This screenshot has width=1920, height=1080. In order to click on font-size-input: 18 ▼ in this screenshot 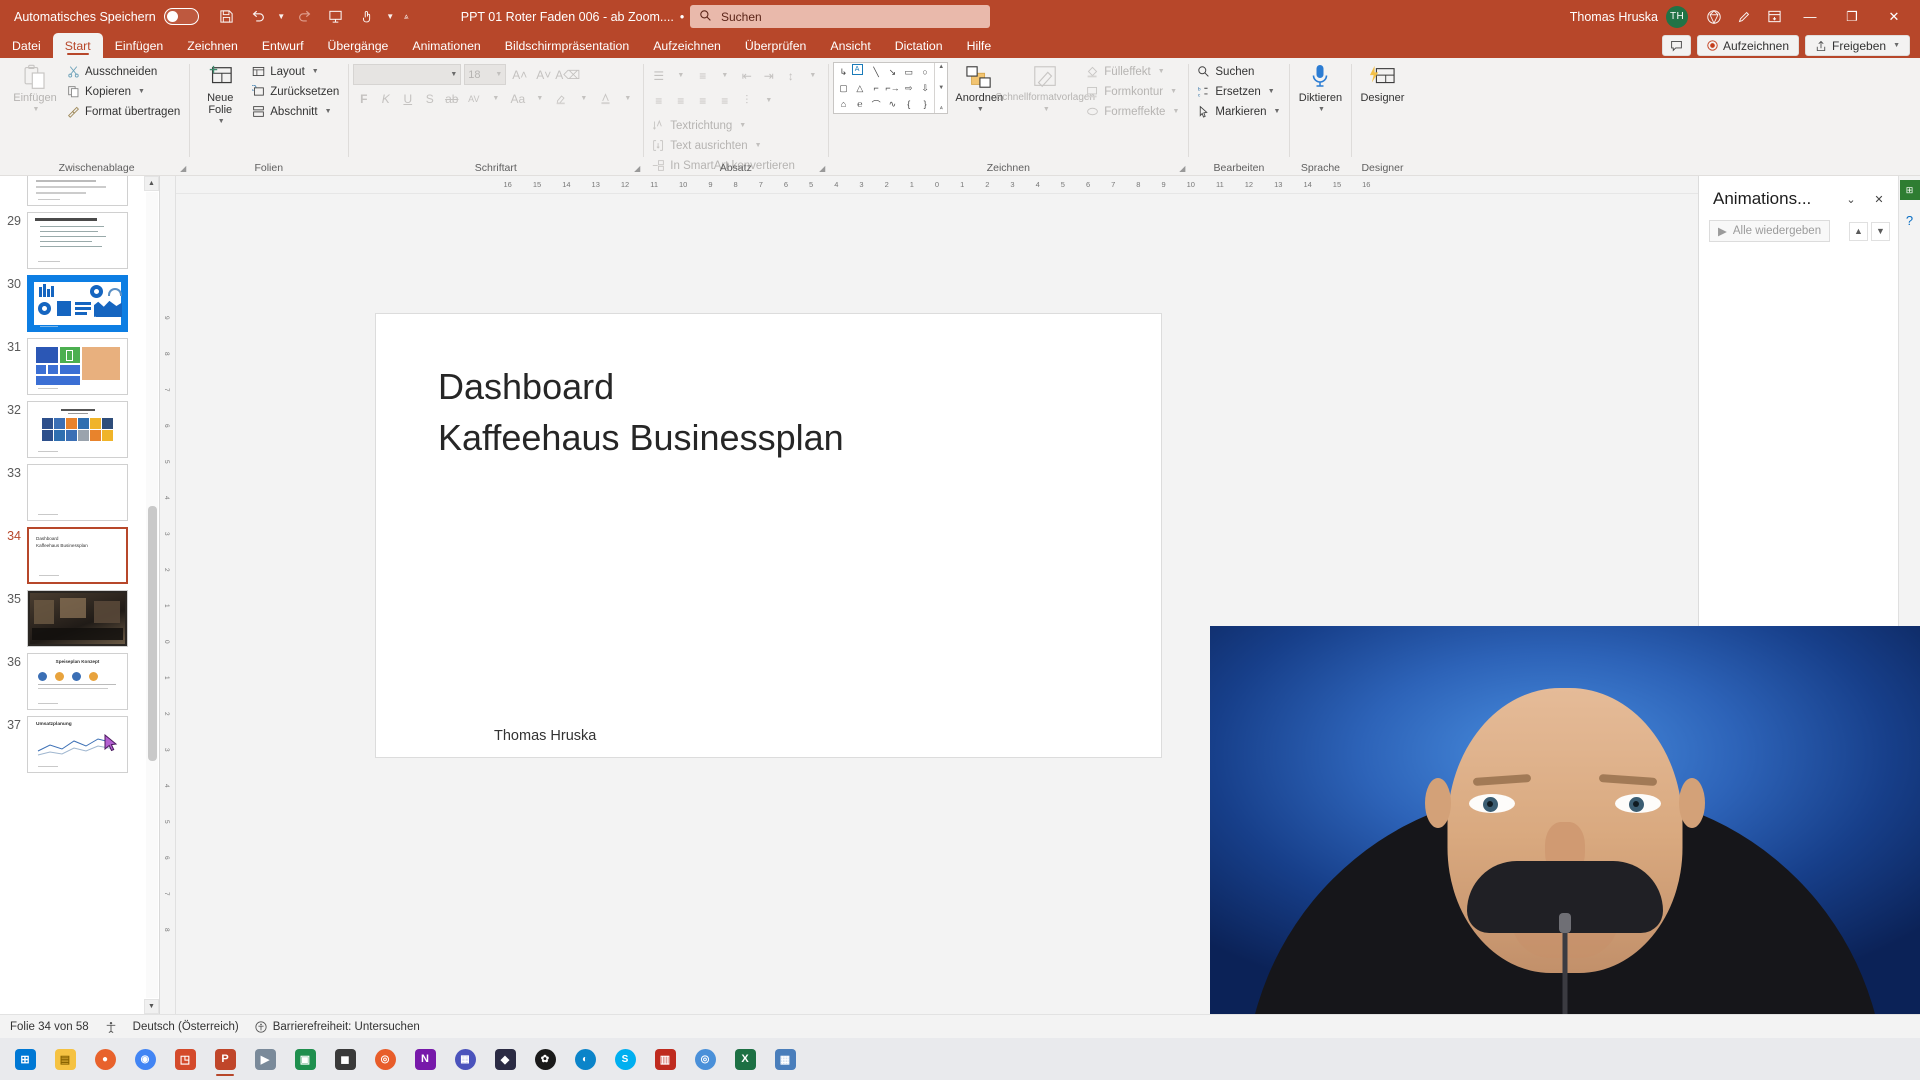, I will do `click(485, 74)`.